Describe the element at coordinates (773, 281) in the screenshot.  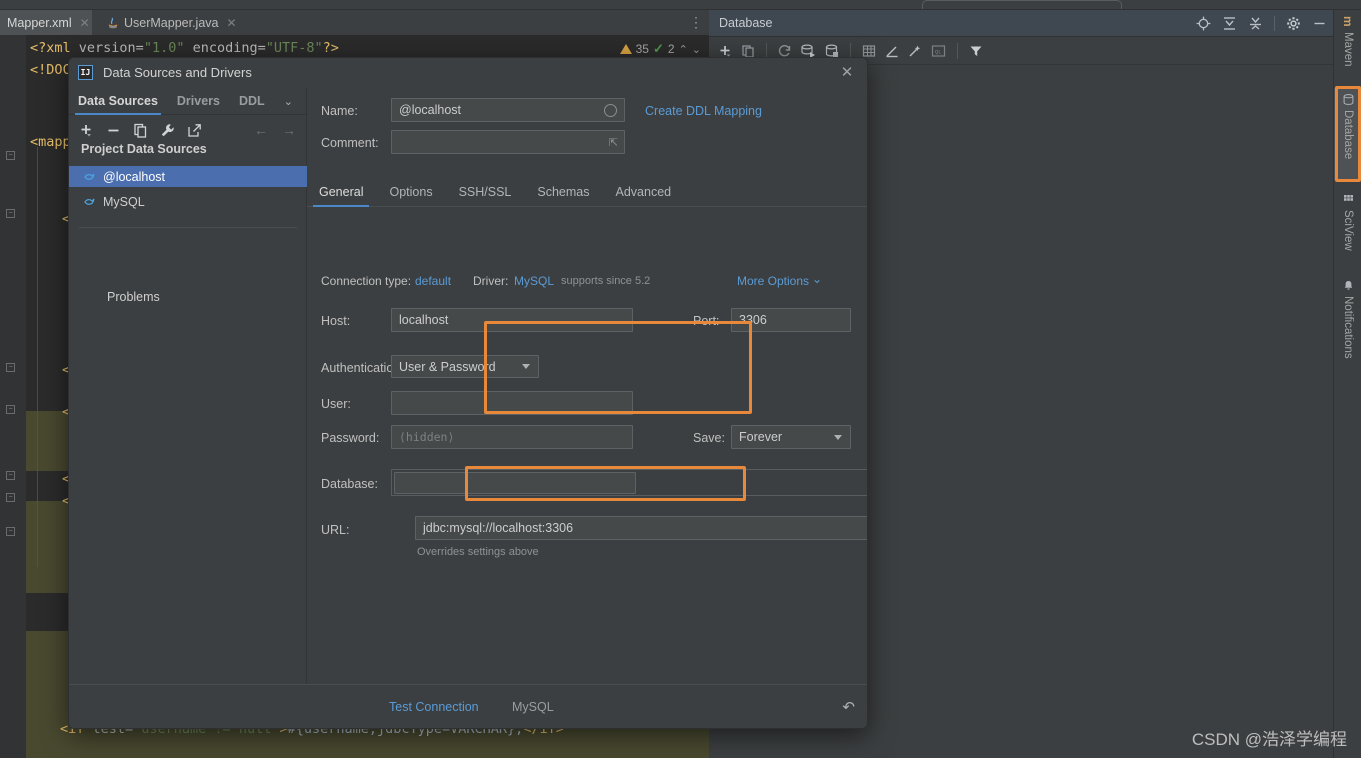
I see `more-options-link: More Options` at that location.